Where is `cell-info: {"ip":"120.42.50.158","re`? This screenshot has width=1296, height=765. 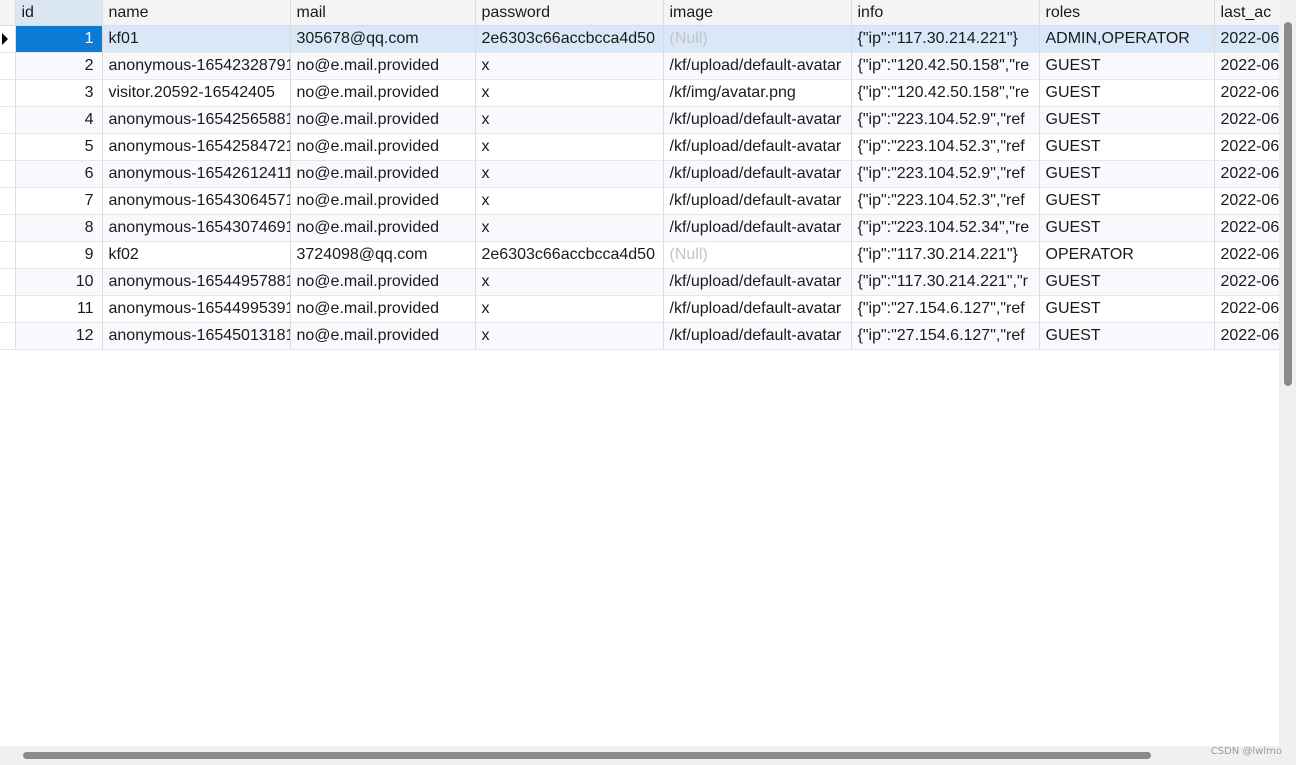
cell-info: {"ip":"120.42.50.158","re is located at coordinates (945, 66).